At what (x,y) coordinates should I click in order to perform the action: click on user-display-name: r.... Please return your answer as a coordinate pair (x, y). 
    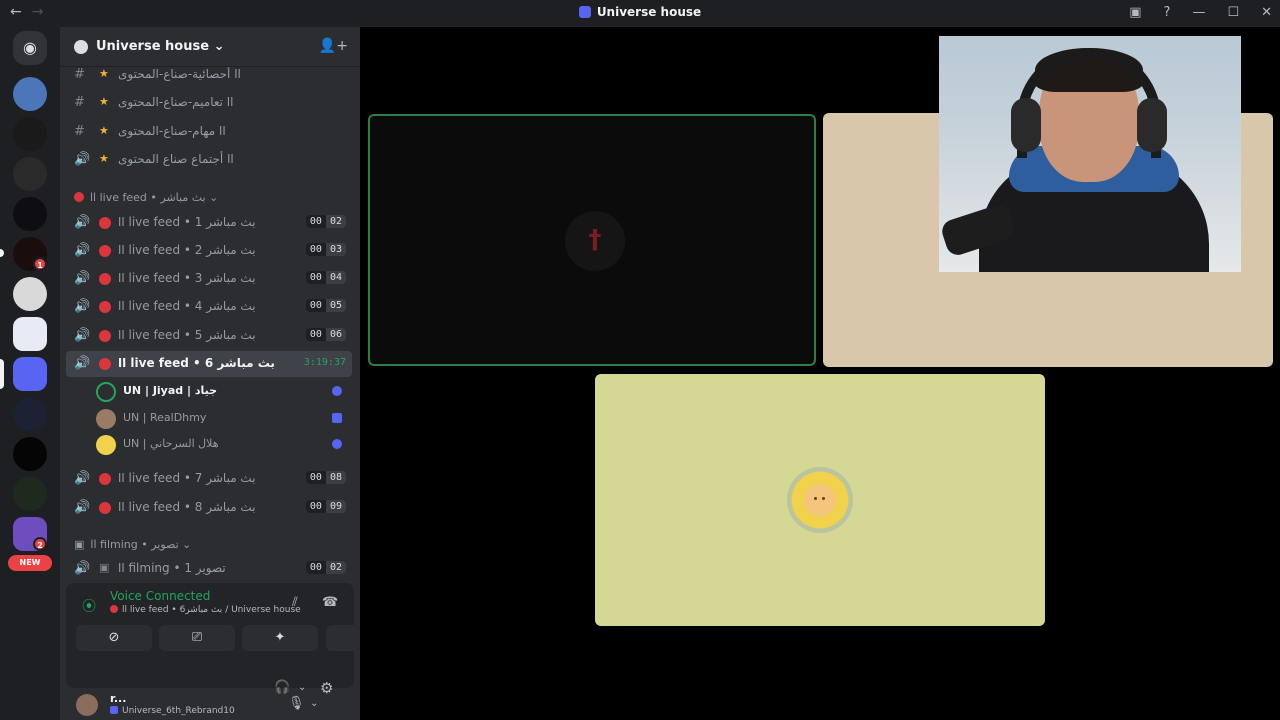
    Looking at the image, I should click on (118, 698).